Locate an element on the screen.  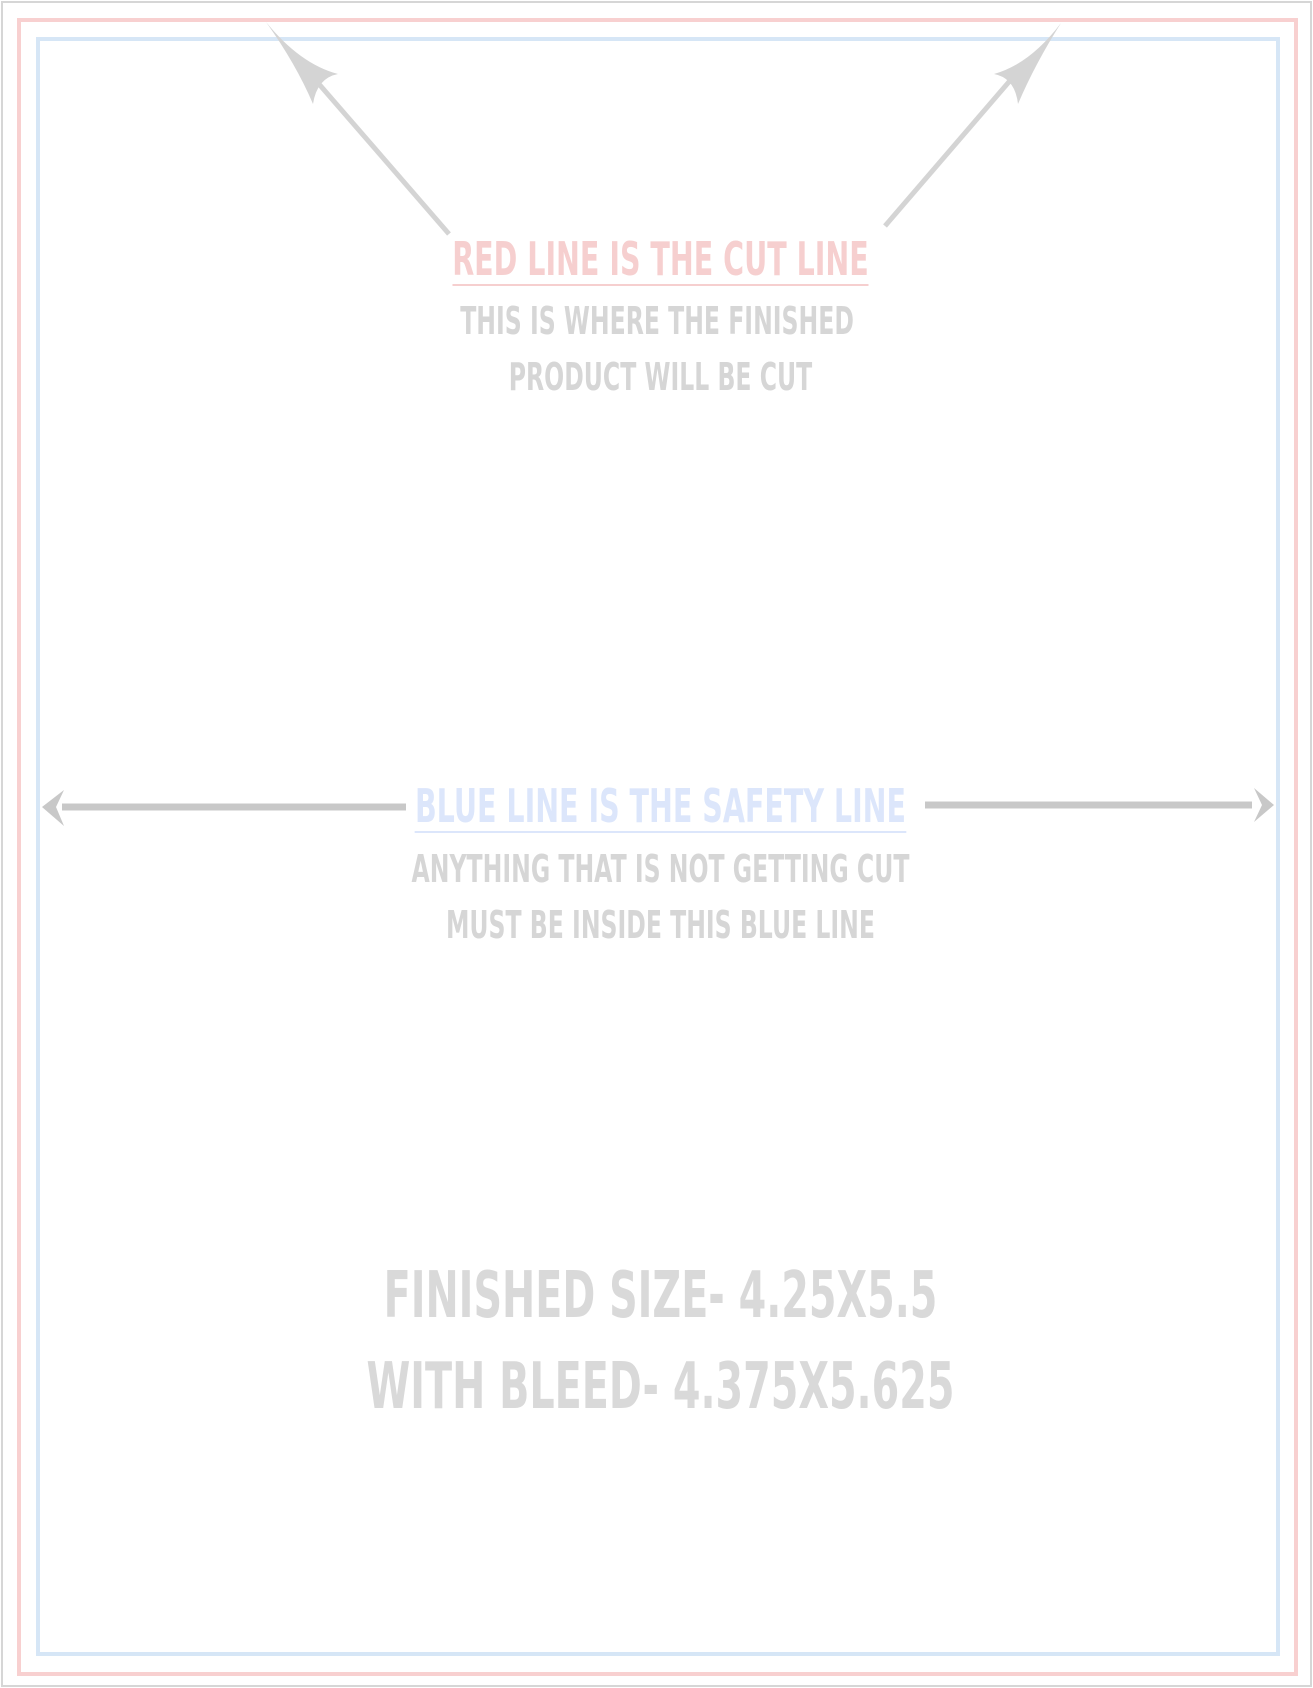
cut-line-description-2: PRODUCT WILL BE CUT is located at coordinates (660, 377).